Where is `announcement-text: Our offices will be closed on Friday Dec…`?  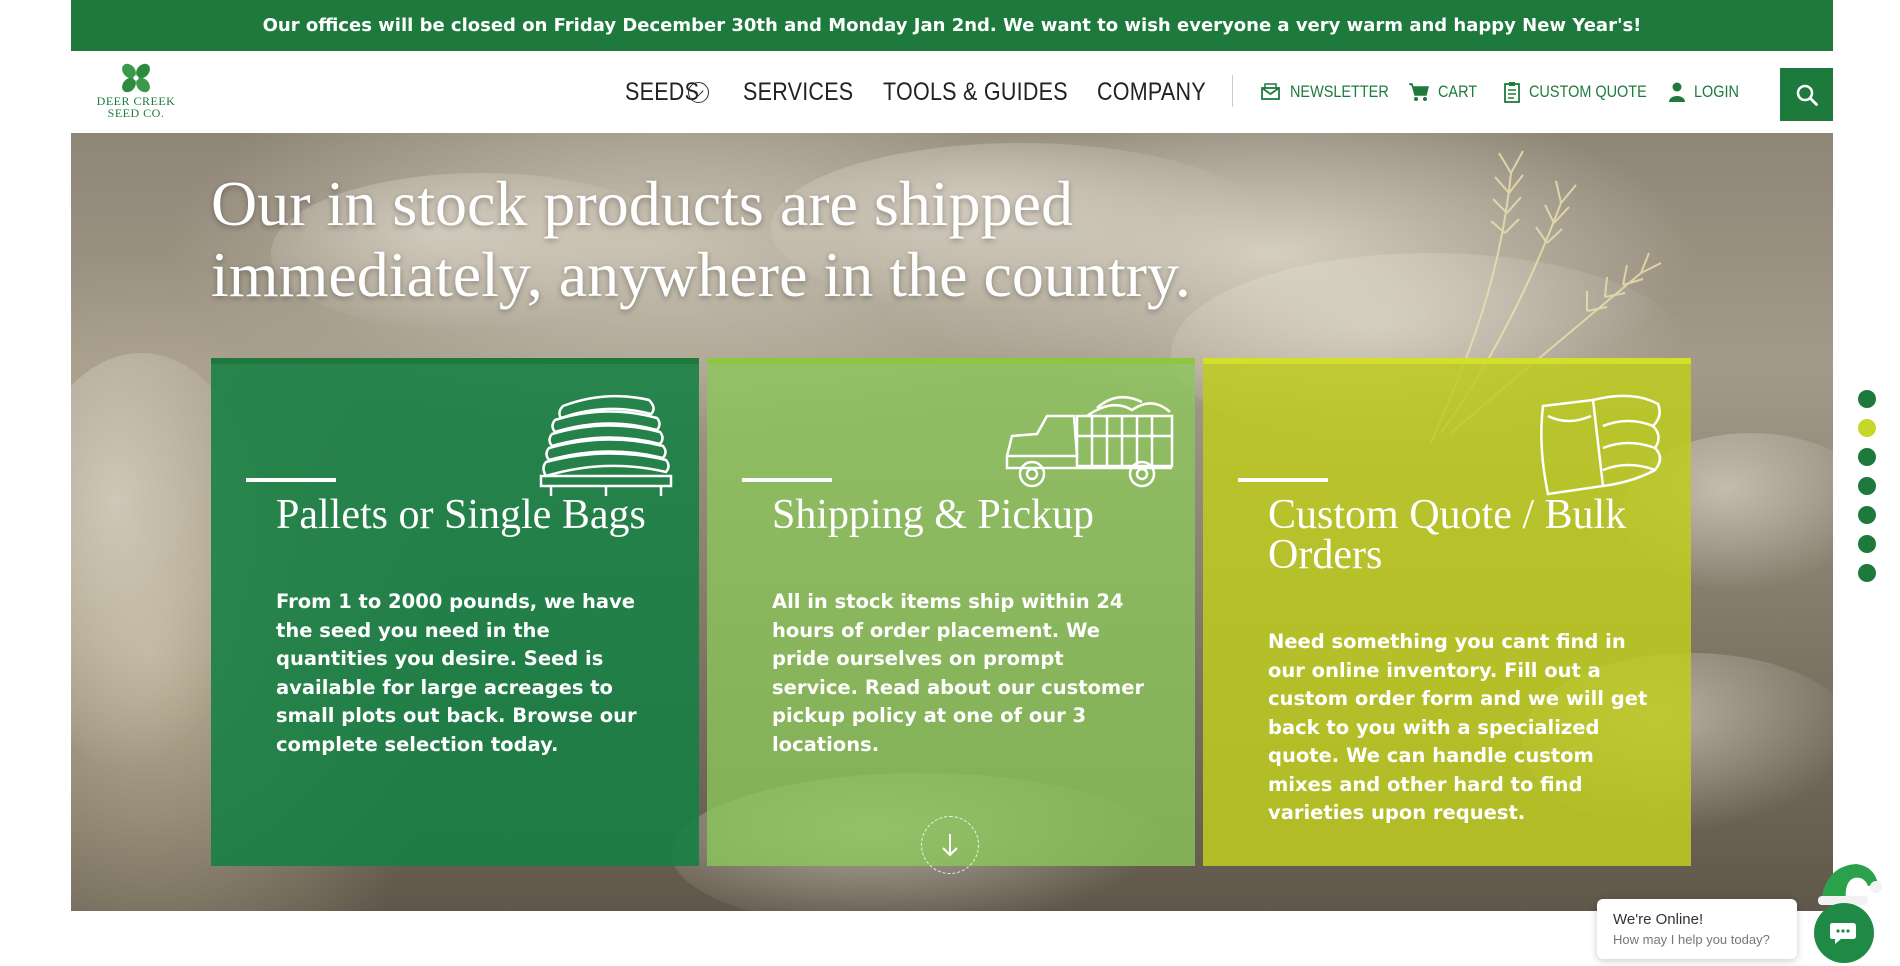 announcement-text: Our offices will be closed on Friday Dec… is located at coordinates (952, 25).